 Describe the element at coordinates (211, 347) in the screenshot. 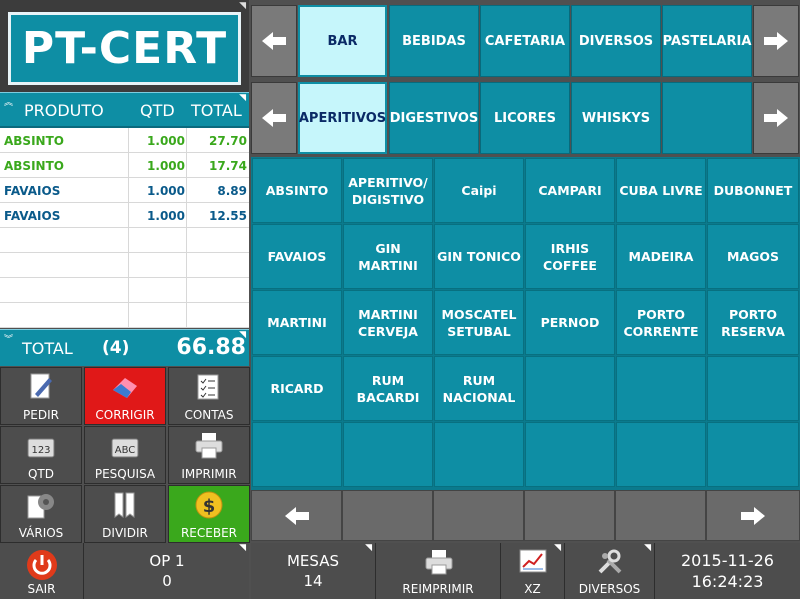

I see `total-value: 66.88` at that location.